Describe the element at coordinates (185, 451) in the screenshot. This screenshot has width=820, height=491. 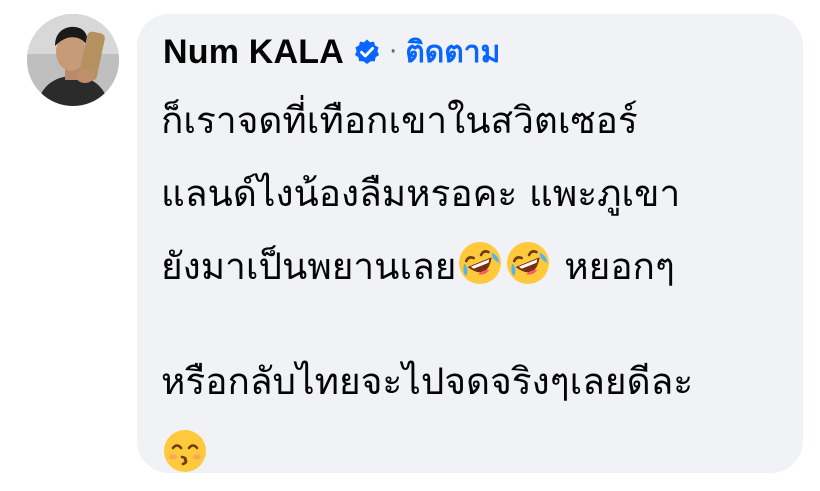
I see `kissing-smiling-eyes-emoji` at that location.